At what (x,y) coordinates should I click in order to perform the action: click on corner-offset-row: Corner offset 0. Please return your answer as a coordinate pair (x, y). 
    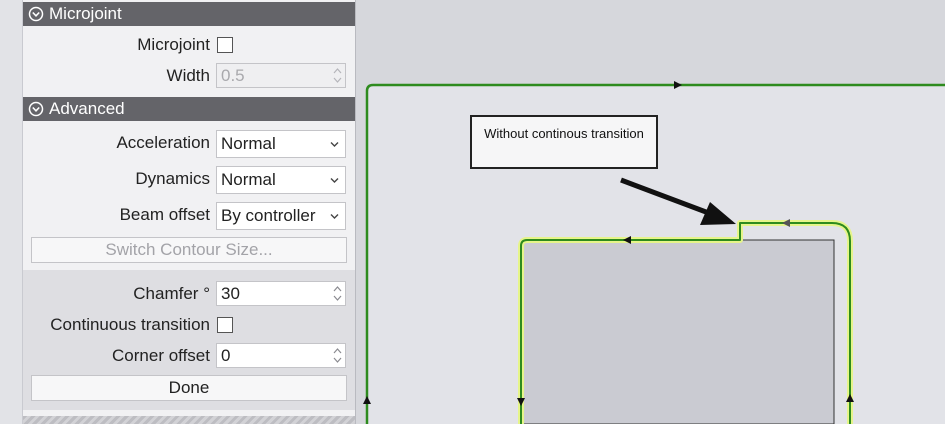
    Looking at the image, I should click on (189, 356).